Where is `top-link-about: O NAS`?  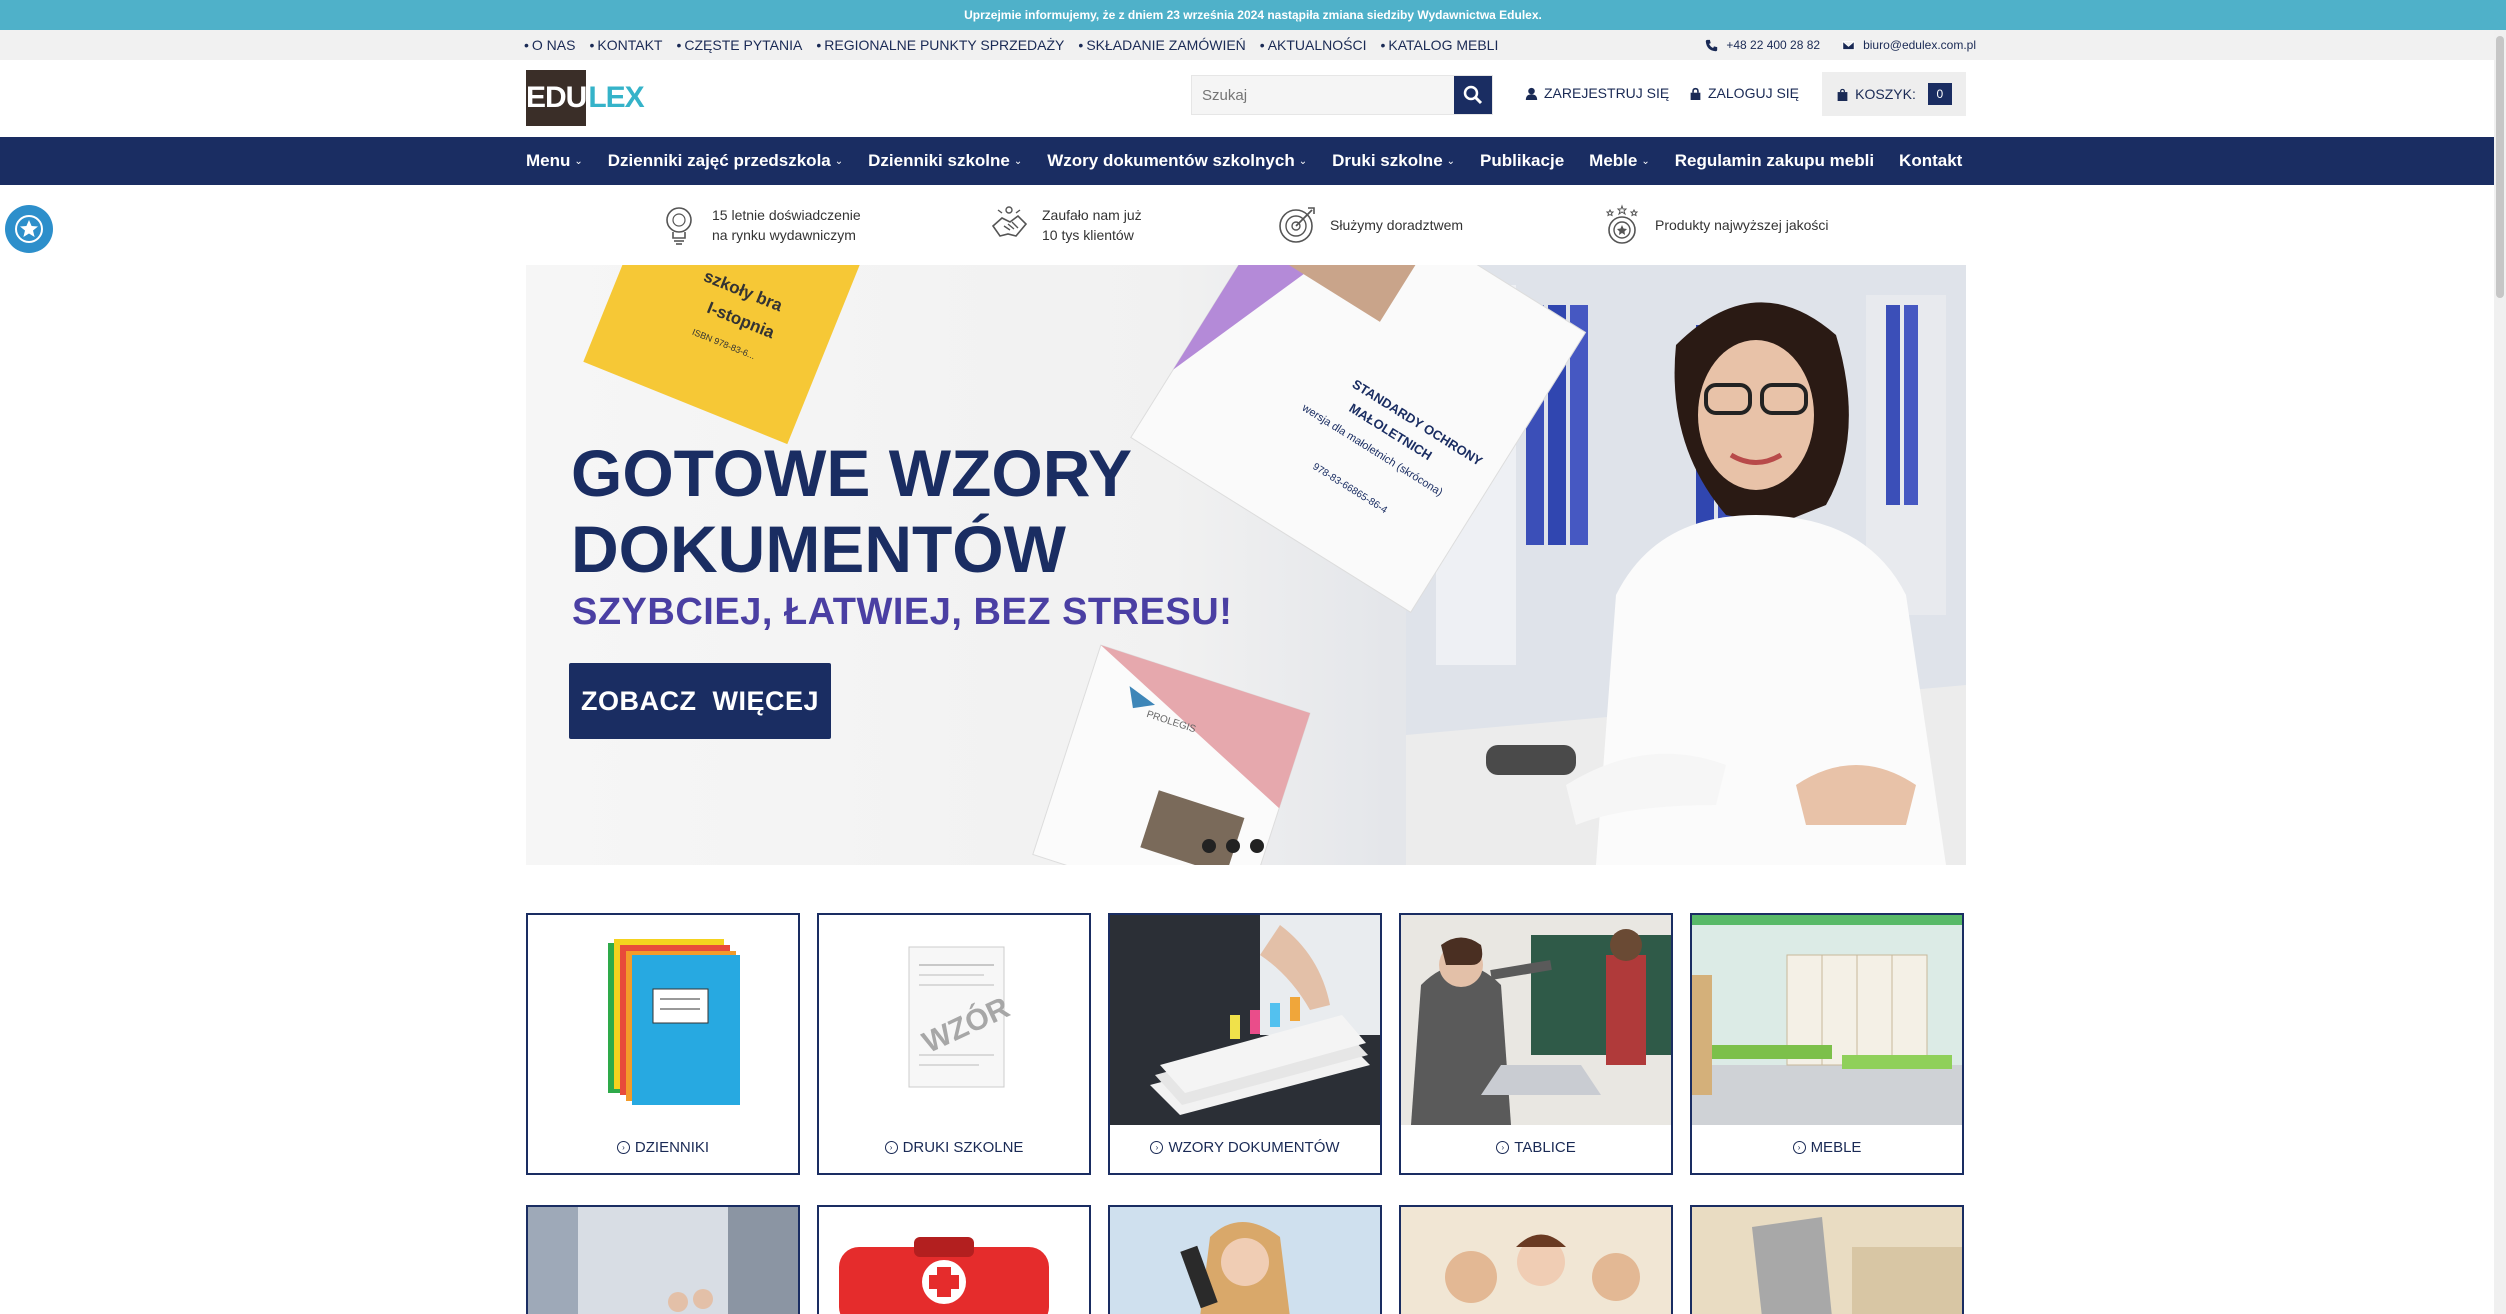 top-link-about: O NAS is located at coordinates (550, 45).